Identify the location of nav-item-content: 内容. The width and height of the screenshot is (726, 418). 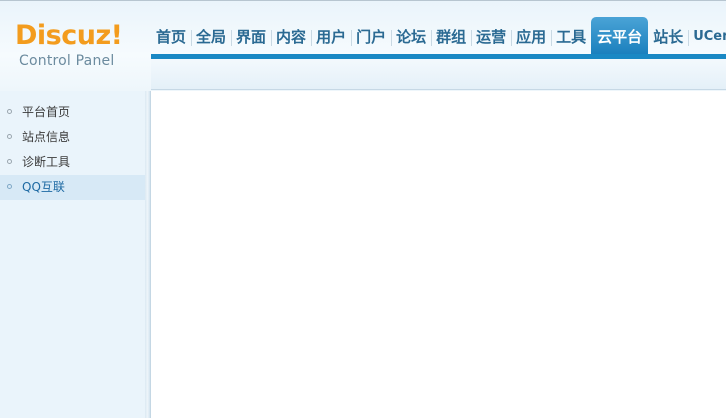
(291, 36).